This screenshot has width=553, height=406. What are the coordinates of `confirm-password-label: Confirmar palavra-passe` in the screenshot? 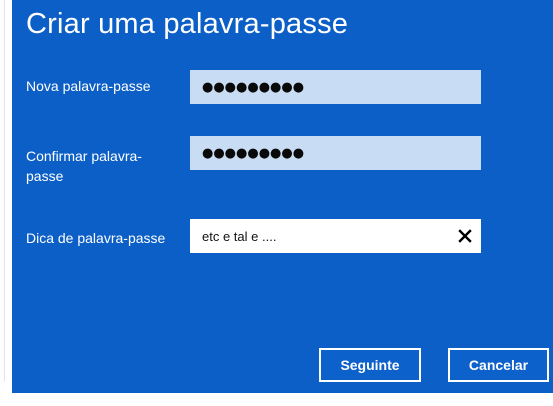 It's located at (84, 166).